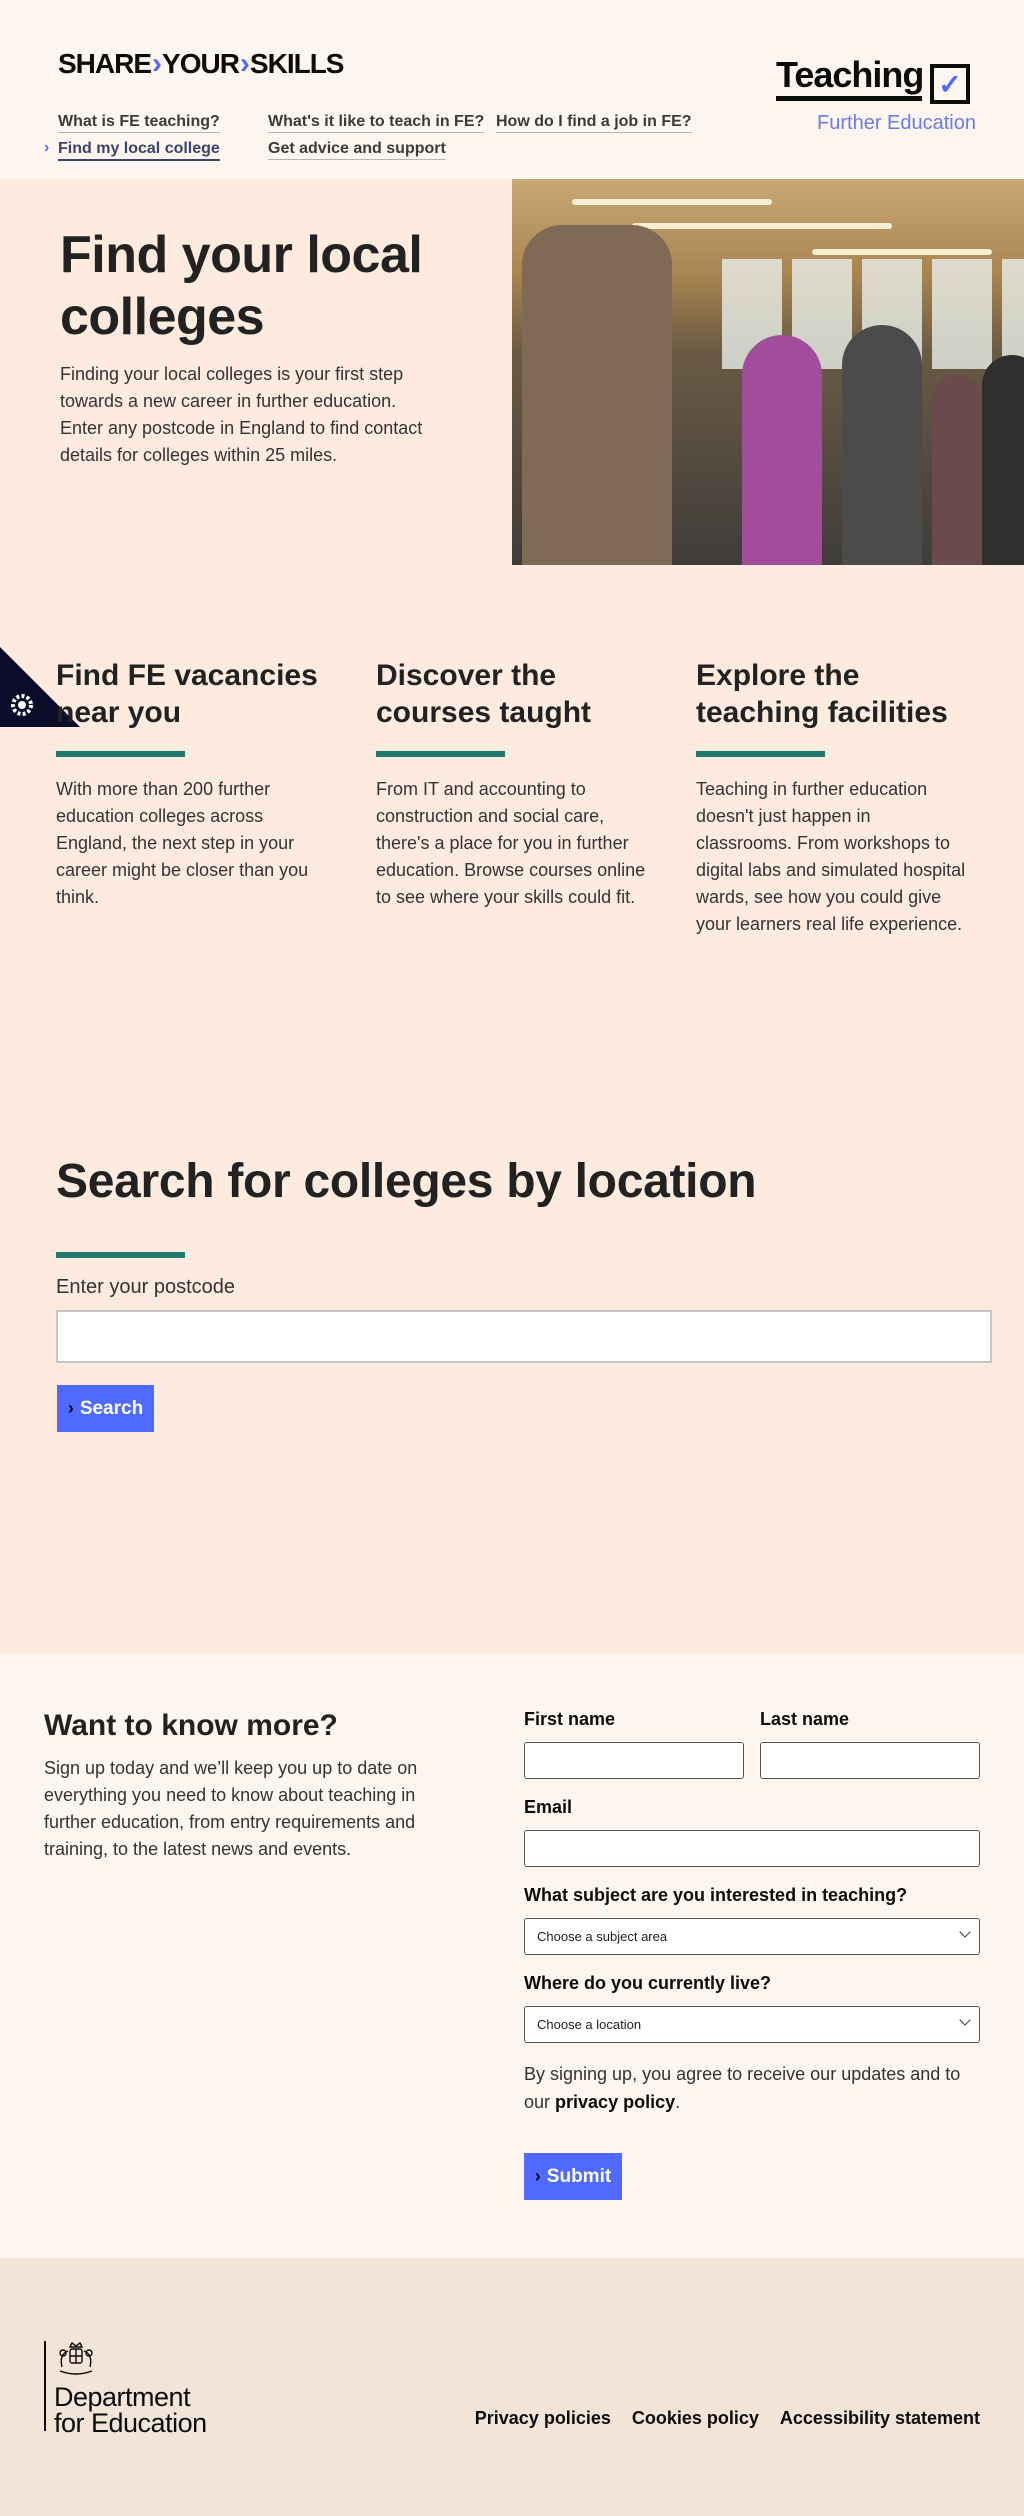  What do you see at coordinates (752, 1848) in the screenshot?
I see `email-field` at bounding box center [752, 1848].